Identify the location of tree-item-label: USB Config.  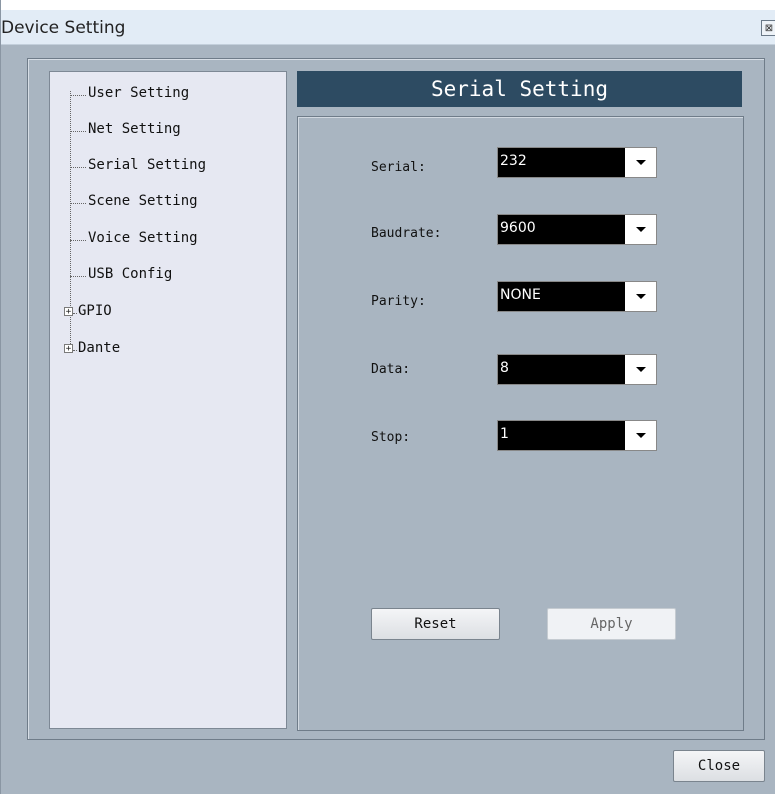
(130, 274).